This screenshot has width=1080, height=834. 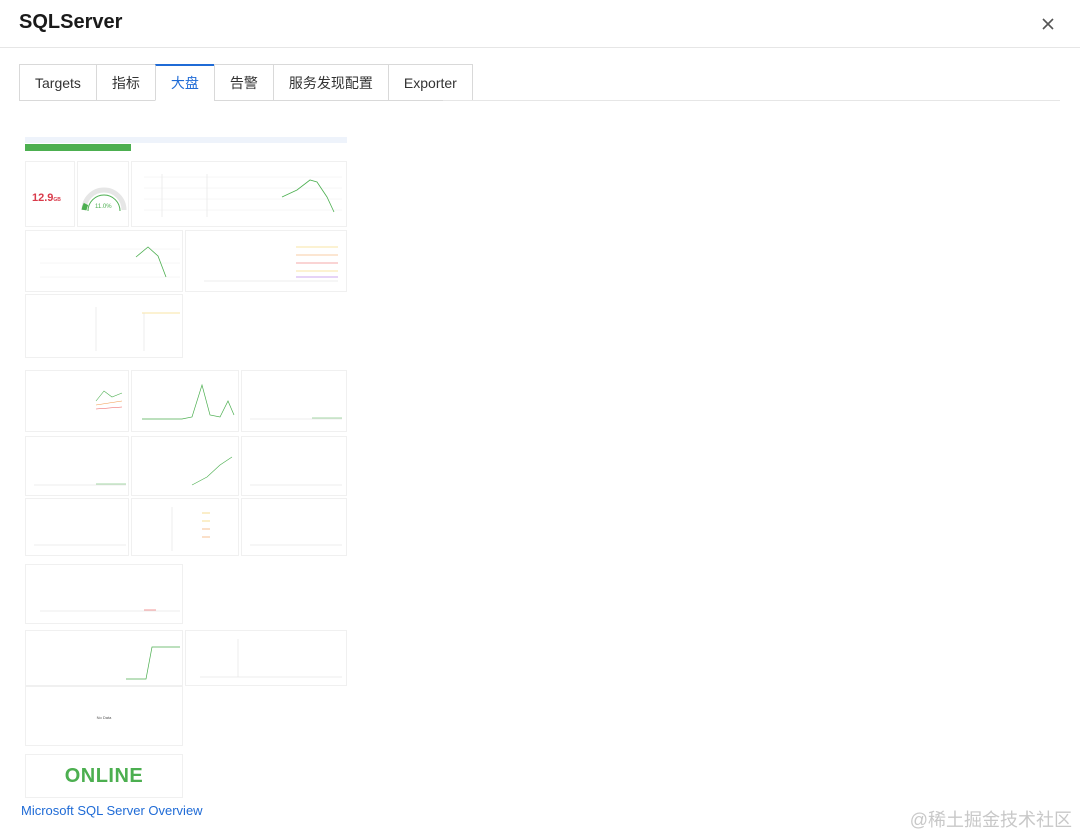 What do you see at coordinates (112, 810) in the screenshot?
I see `dashboard-link: Microsoft SQL Server Overview` at bounding box center [112, 810].